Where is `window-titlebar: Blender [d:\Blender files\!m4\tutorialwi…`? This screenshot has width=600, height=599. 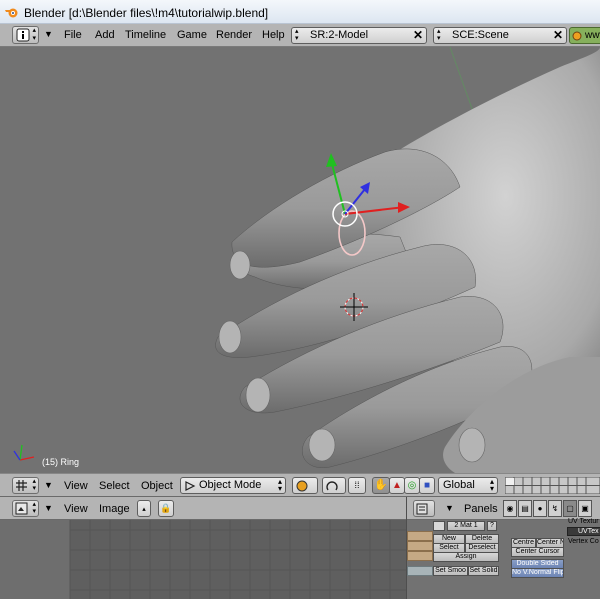
window-titlebar: Blender [d:\Blender files\!m4\tutorialwi… is located at coordinates (300, 12).